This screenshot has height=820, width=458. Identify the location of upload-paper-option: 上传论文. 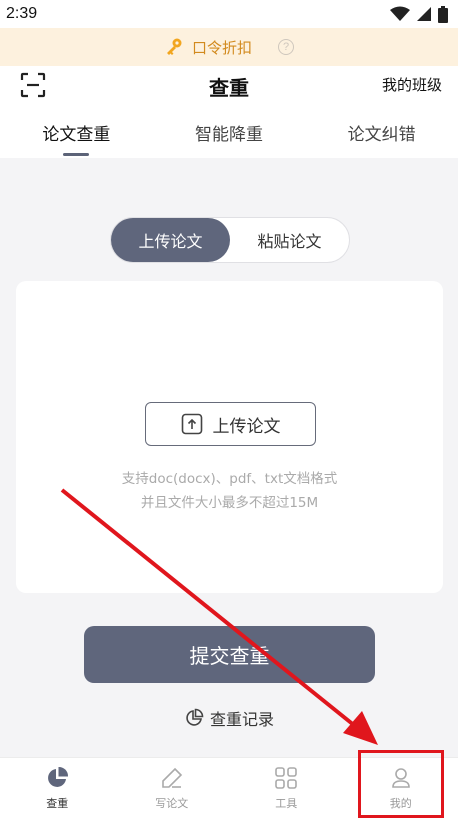
(170, 240).